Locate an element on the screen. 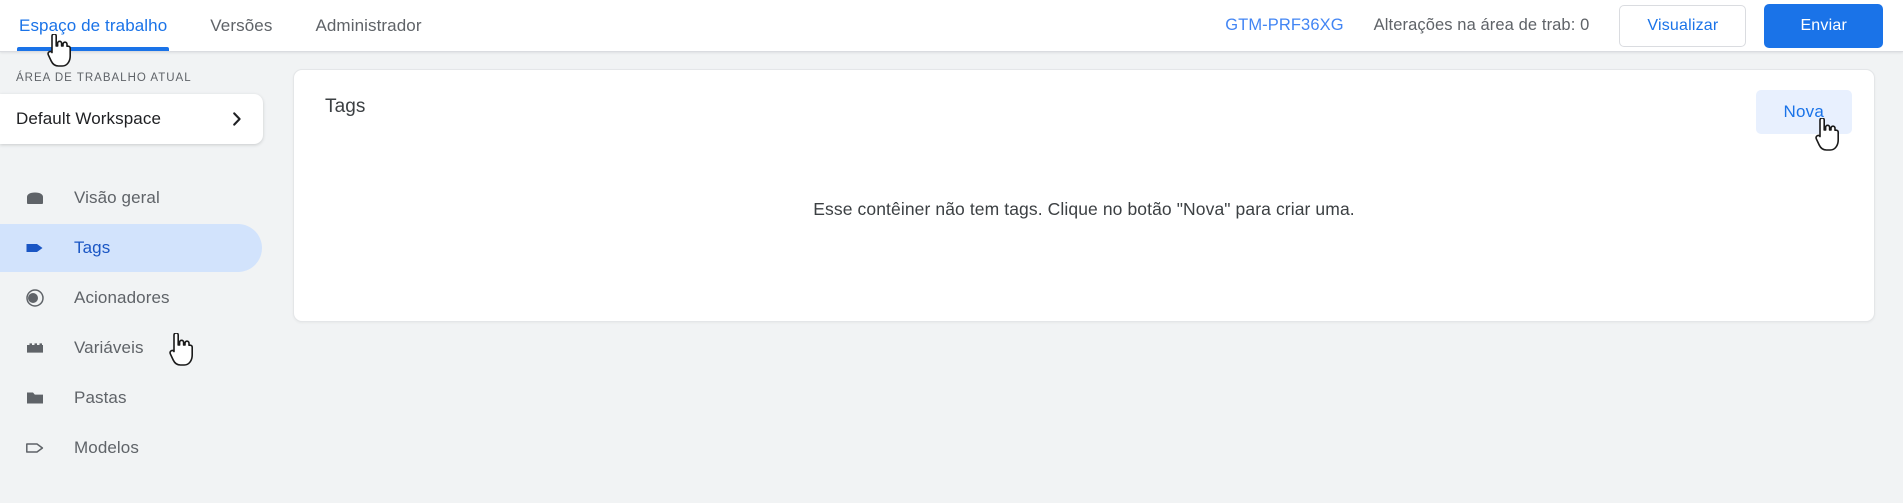 The width and height of the screenshot is (1903, 503). tab-espaco-de-trabalho: Espaço de trabalho is located at coordinates (93, 25).